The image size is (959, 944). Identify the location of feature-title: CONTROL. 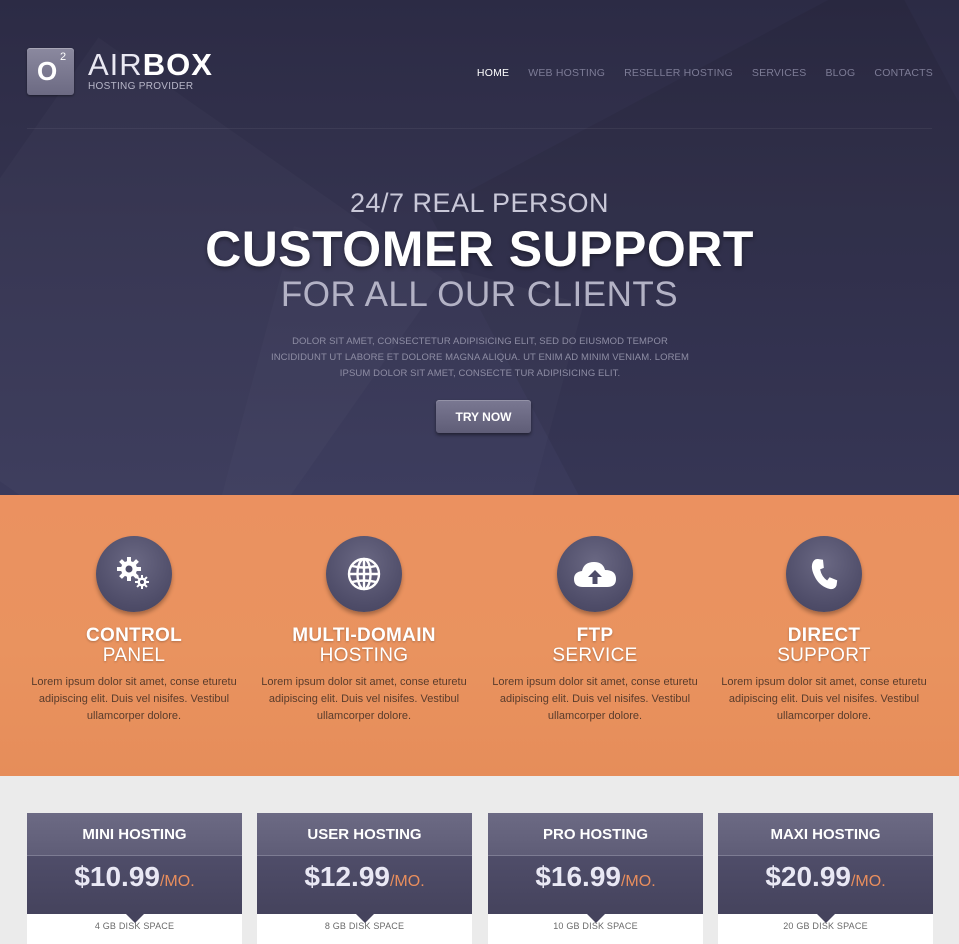
(134, 635).